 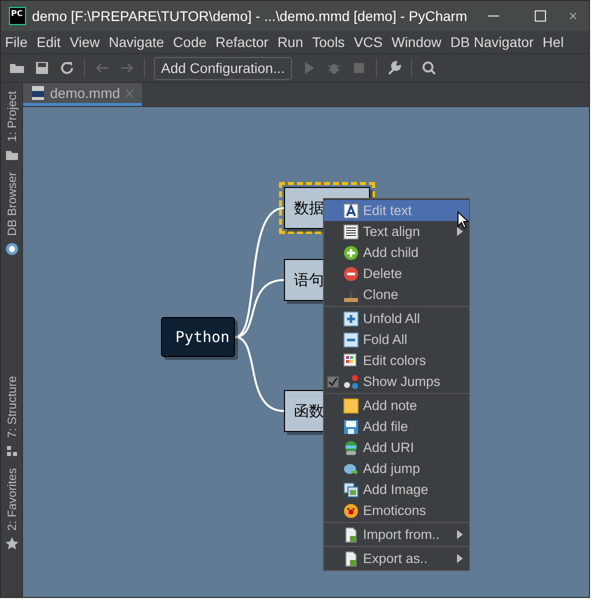 I want to click on app-logo: PC, so click(x=17, y=16).